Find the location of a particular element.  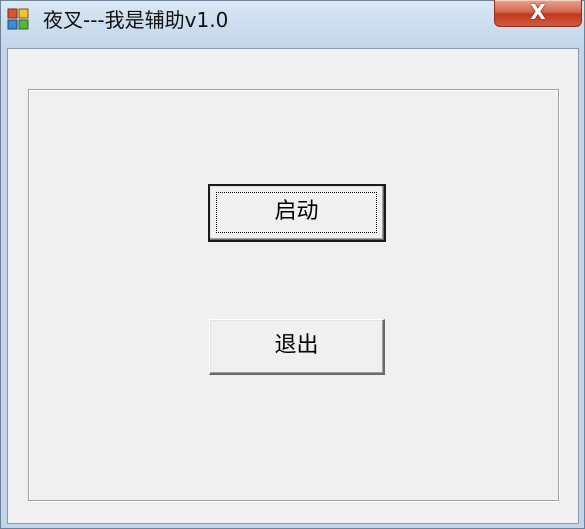

close-button: X is located at coordinates (538, 13).